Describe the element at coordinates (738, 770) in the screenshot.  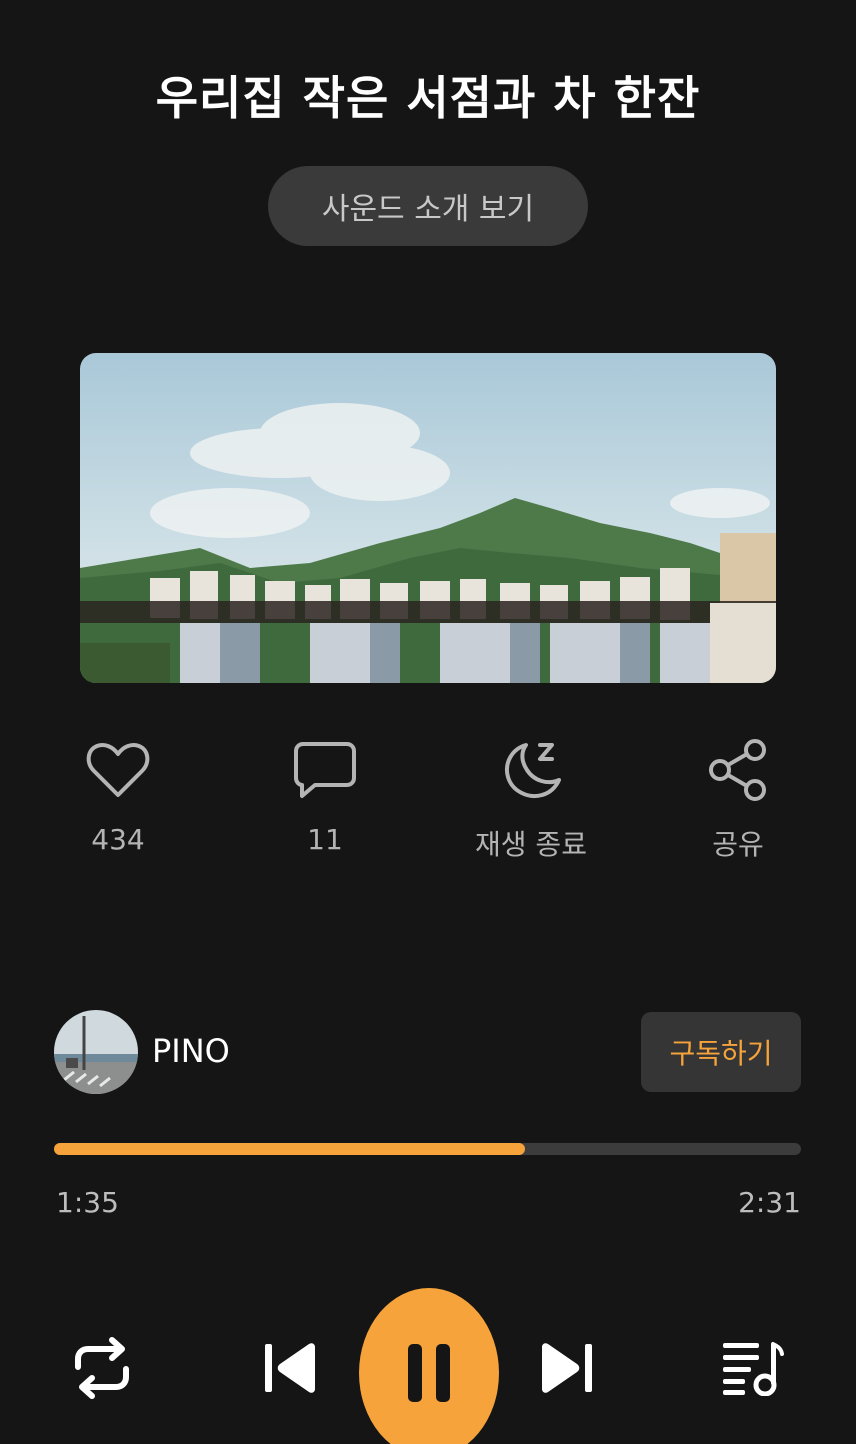
I see `share-icon` at that location.